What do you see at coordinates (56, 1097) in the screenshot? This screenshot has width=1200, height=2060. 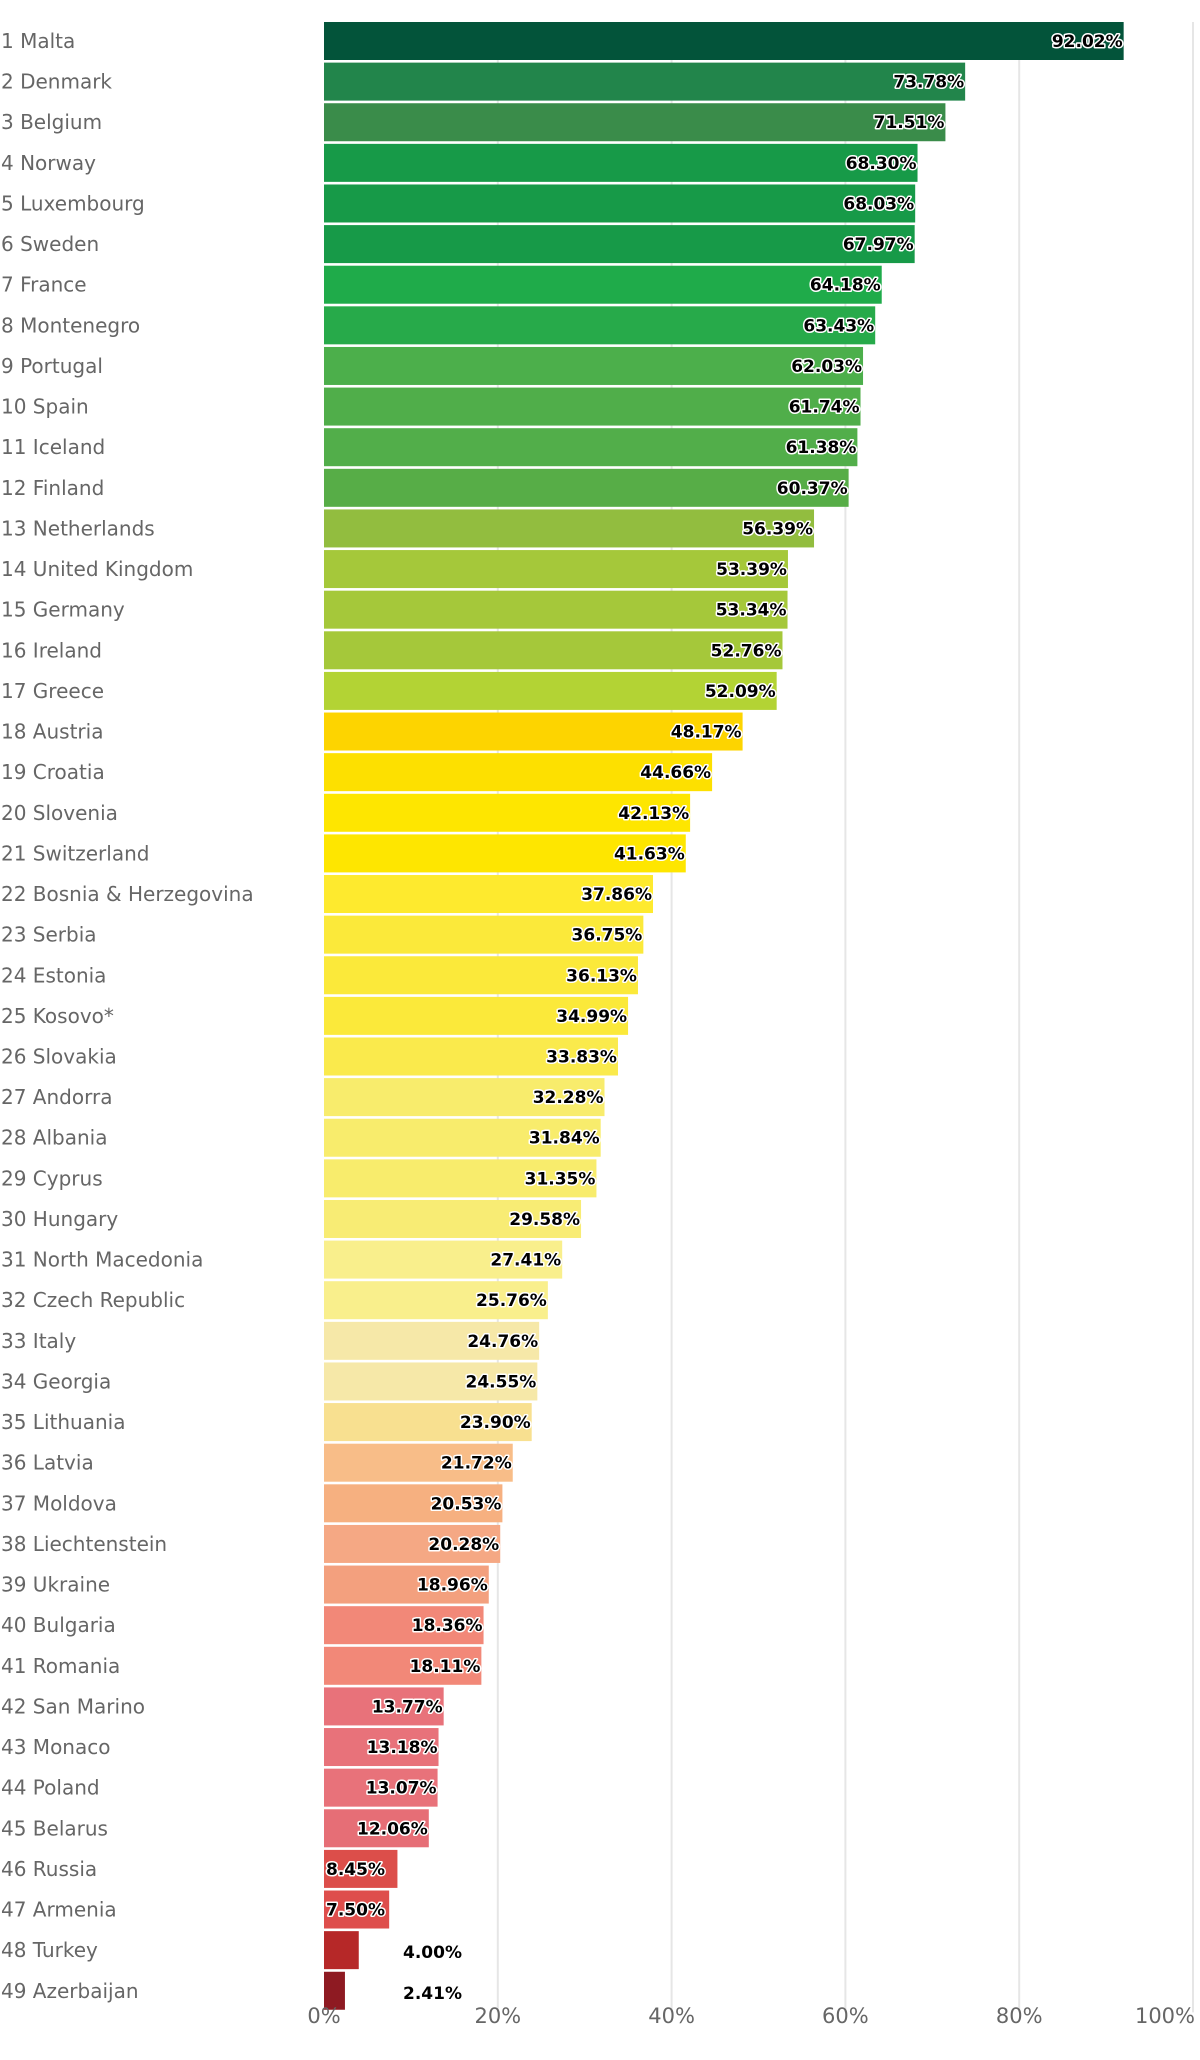 I see `category-label: 27 Andorra` at bounding box center [56, 1097].